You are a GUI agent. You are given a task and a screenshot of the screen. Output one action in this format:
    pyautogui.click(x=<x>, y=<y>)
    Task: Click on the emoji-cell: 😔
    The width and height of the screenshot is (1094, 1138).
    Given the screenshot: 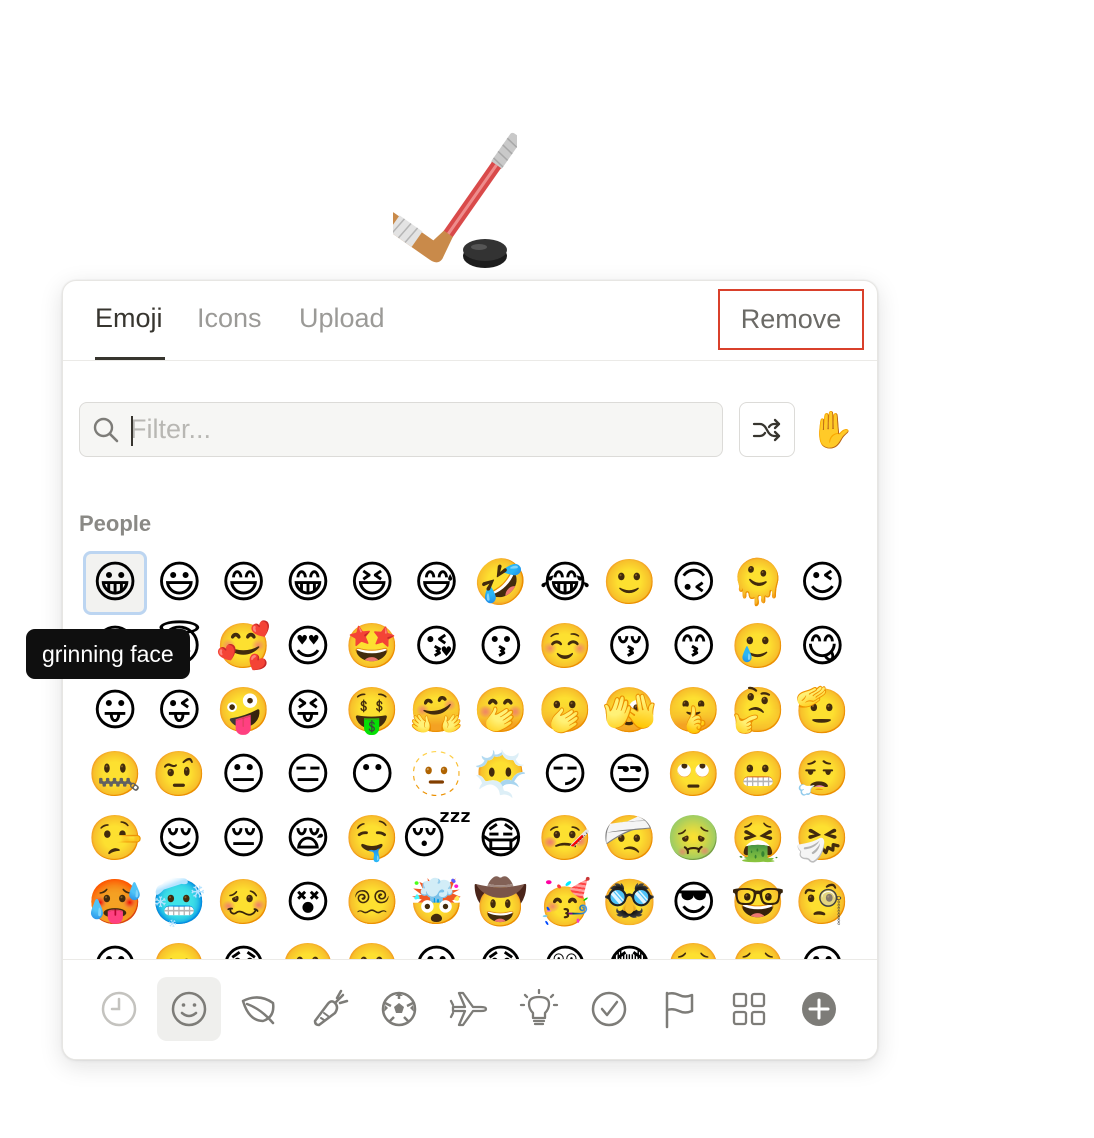 What is the action you would take?
    pyautogui.click(x=244, y=839)
    